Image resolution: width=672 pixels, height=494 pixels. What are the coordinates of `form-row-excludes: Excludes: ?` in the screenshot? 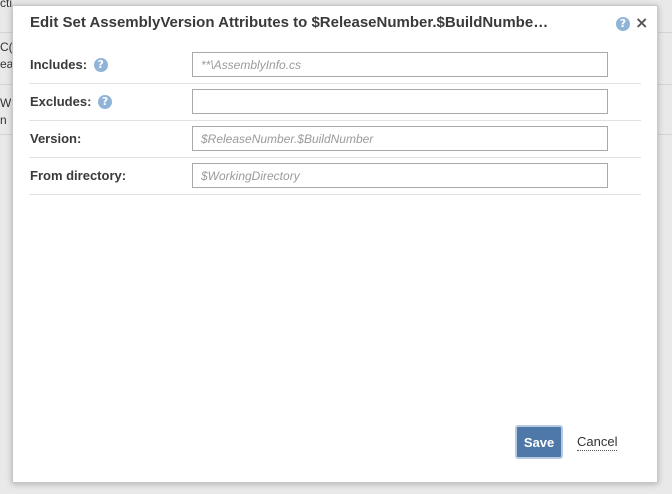 It's located at (335, 102).